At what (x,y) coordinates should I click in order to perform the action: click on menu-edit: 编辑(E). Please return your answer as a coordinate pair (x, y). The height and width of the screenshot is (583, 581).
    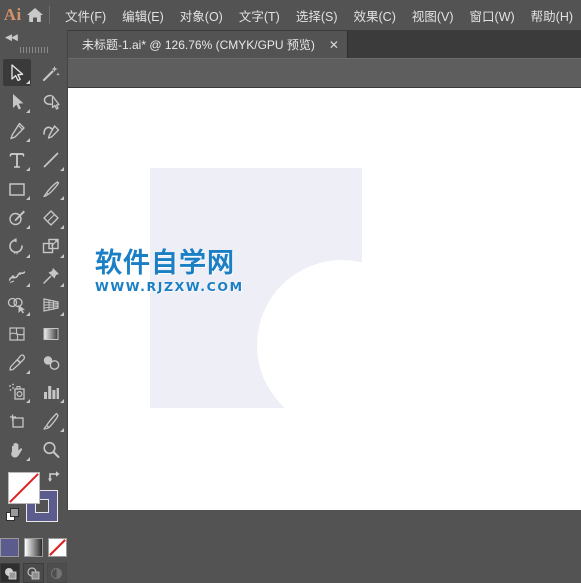
    Looking at the image, I should click on (143, 15).